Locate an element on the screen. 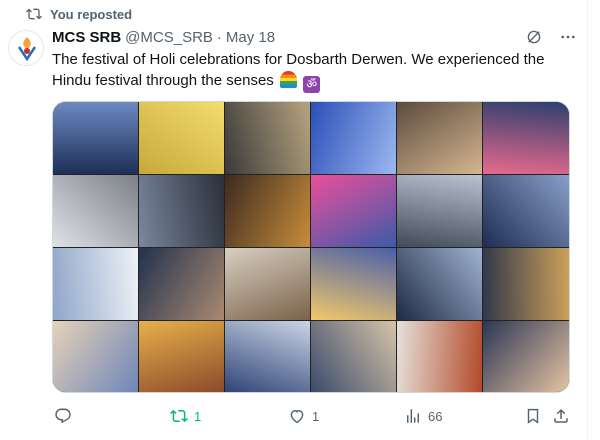  views-count: 66 is located at coordinates (435, 416).